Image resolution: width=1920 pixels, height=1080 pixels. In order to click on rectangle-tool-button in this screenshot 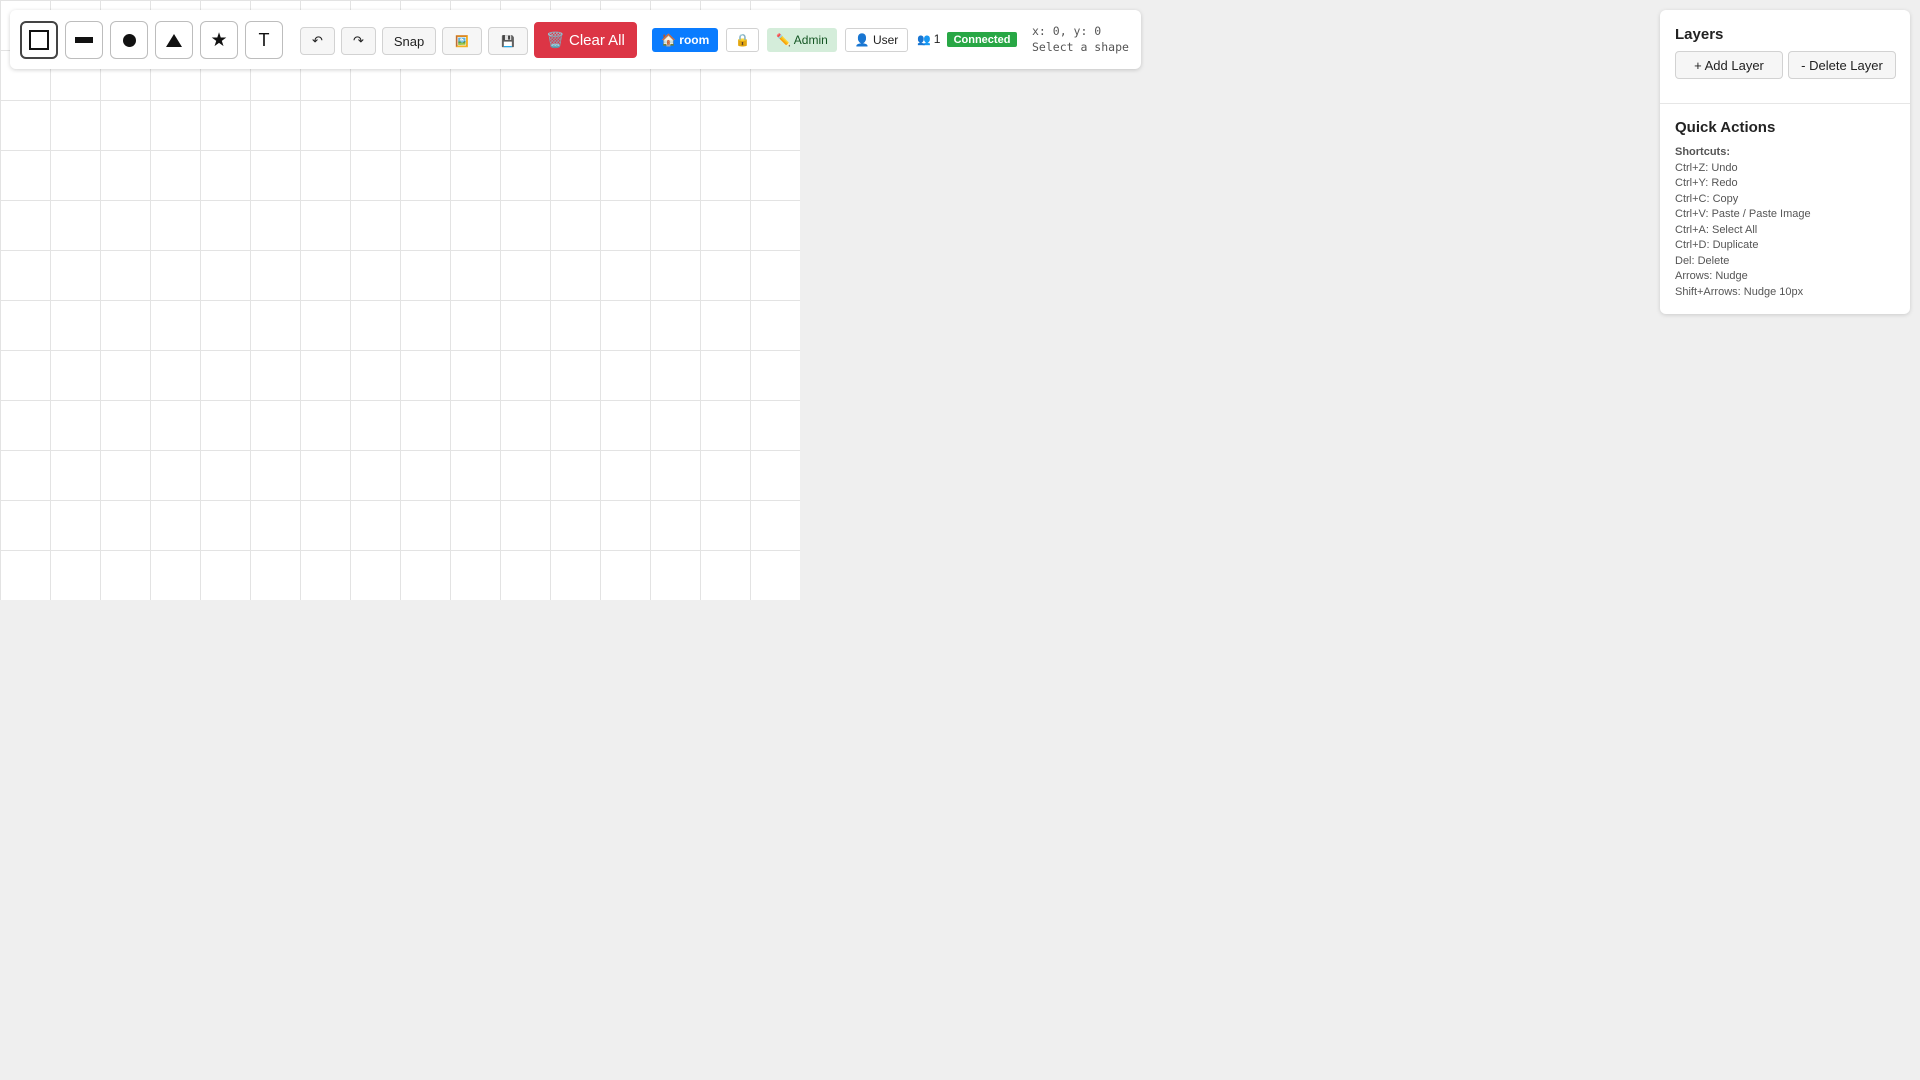, I will do `click(39, 40)`.